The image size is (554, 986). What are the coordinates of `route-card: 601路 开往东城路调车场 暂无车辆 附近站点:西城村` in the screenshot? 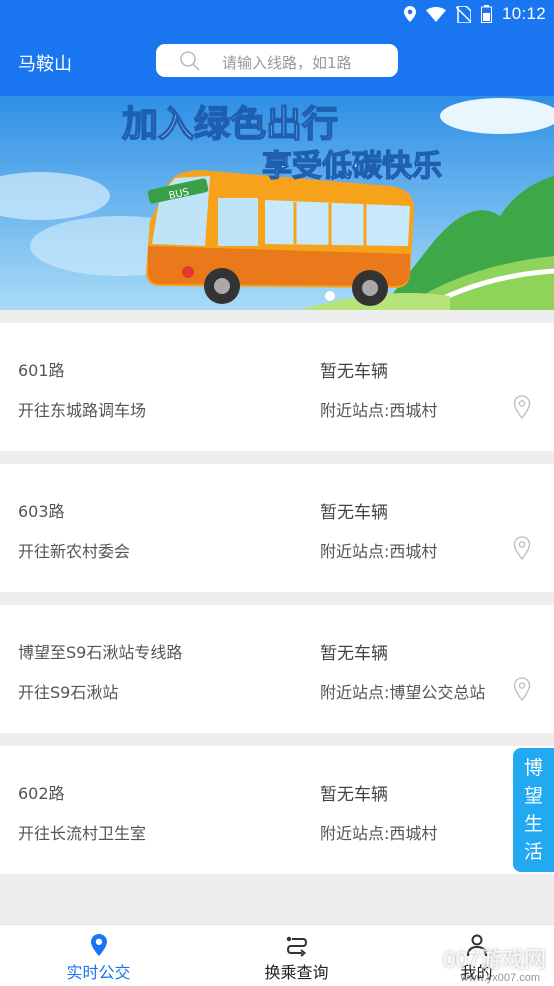 It's located at (277, 387).